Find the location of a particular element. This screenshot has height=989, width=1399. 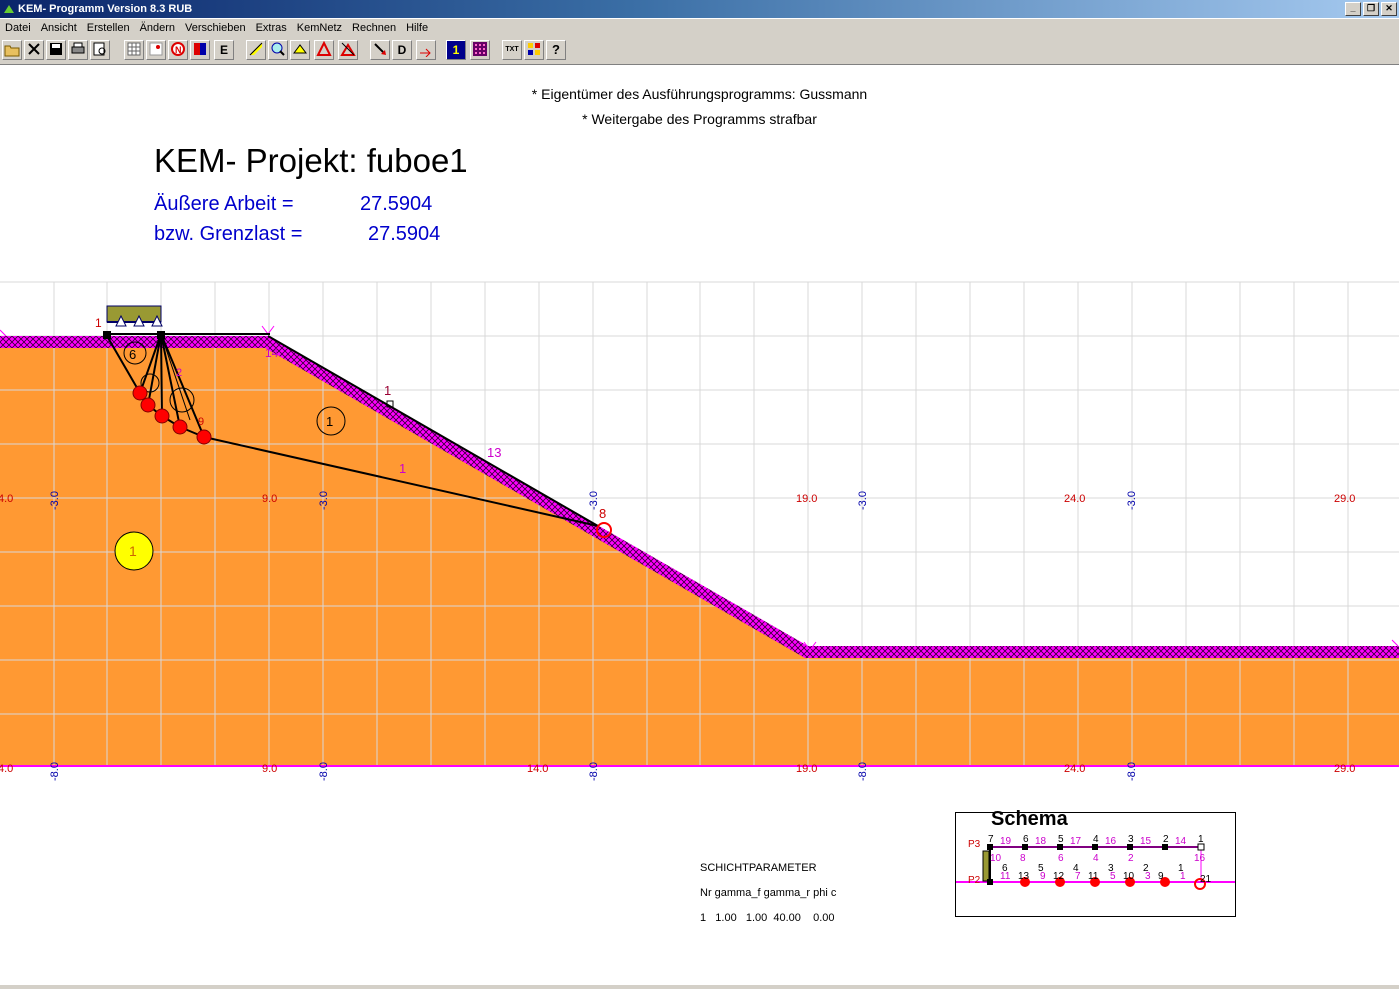

schicht-row: 1 1.00 1.00 40.00 0.00 is located at coordinates (767, 918).